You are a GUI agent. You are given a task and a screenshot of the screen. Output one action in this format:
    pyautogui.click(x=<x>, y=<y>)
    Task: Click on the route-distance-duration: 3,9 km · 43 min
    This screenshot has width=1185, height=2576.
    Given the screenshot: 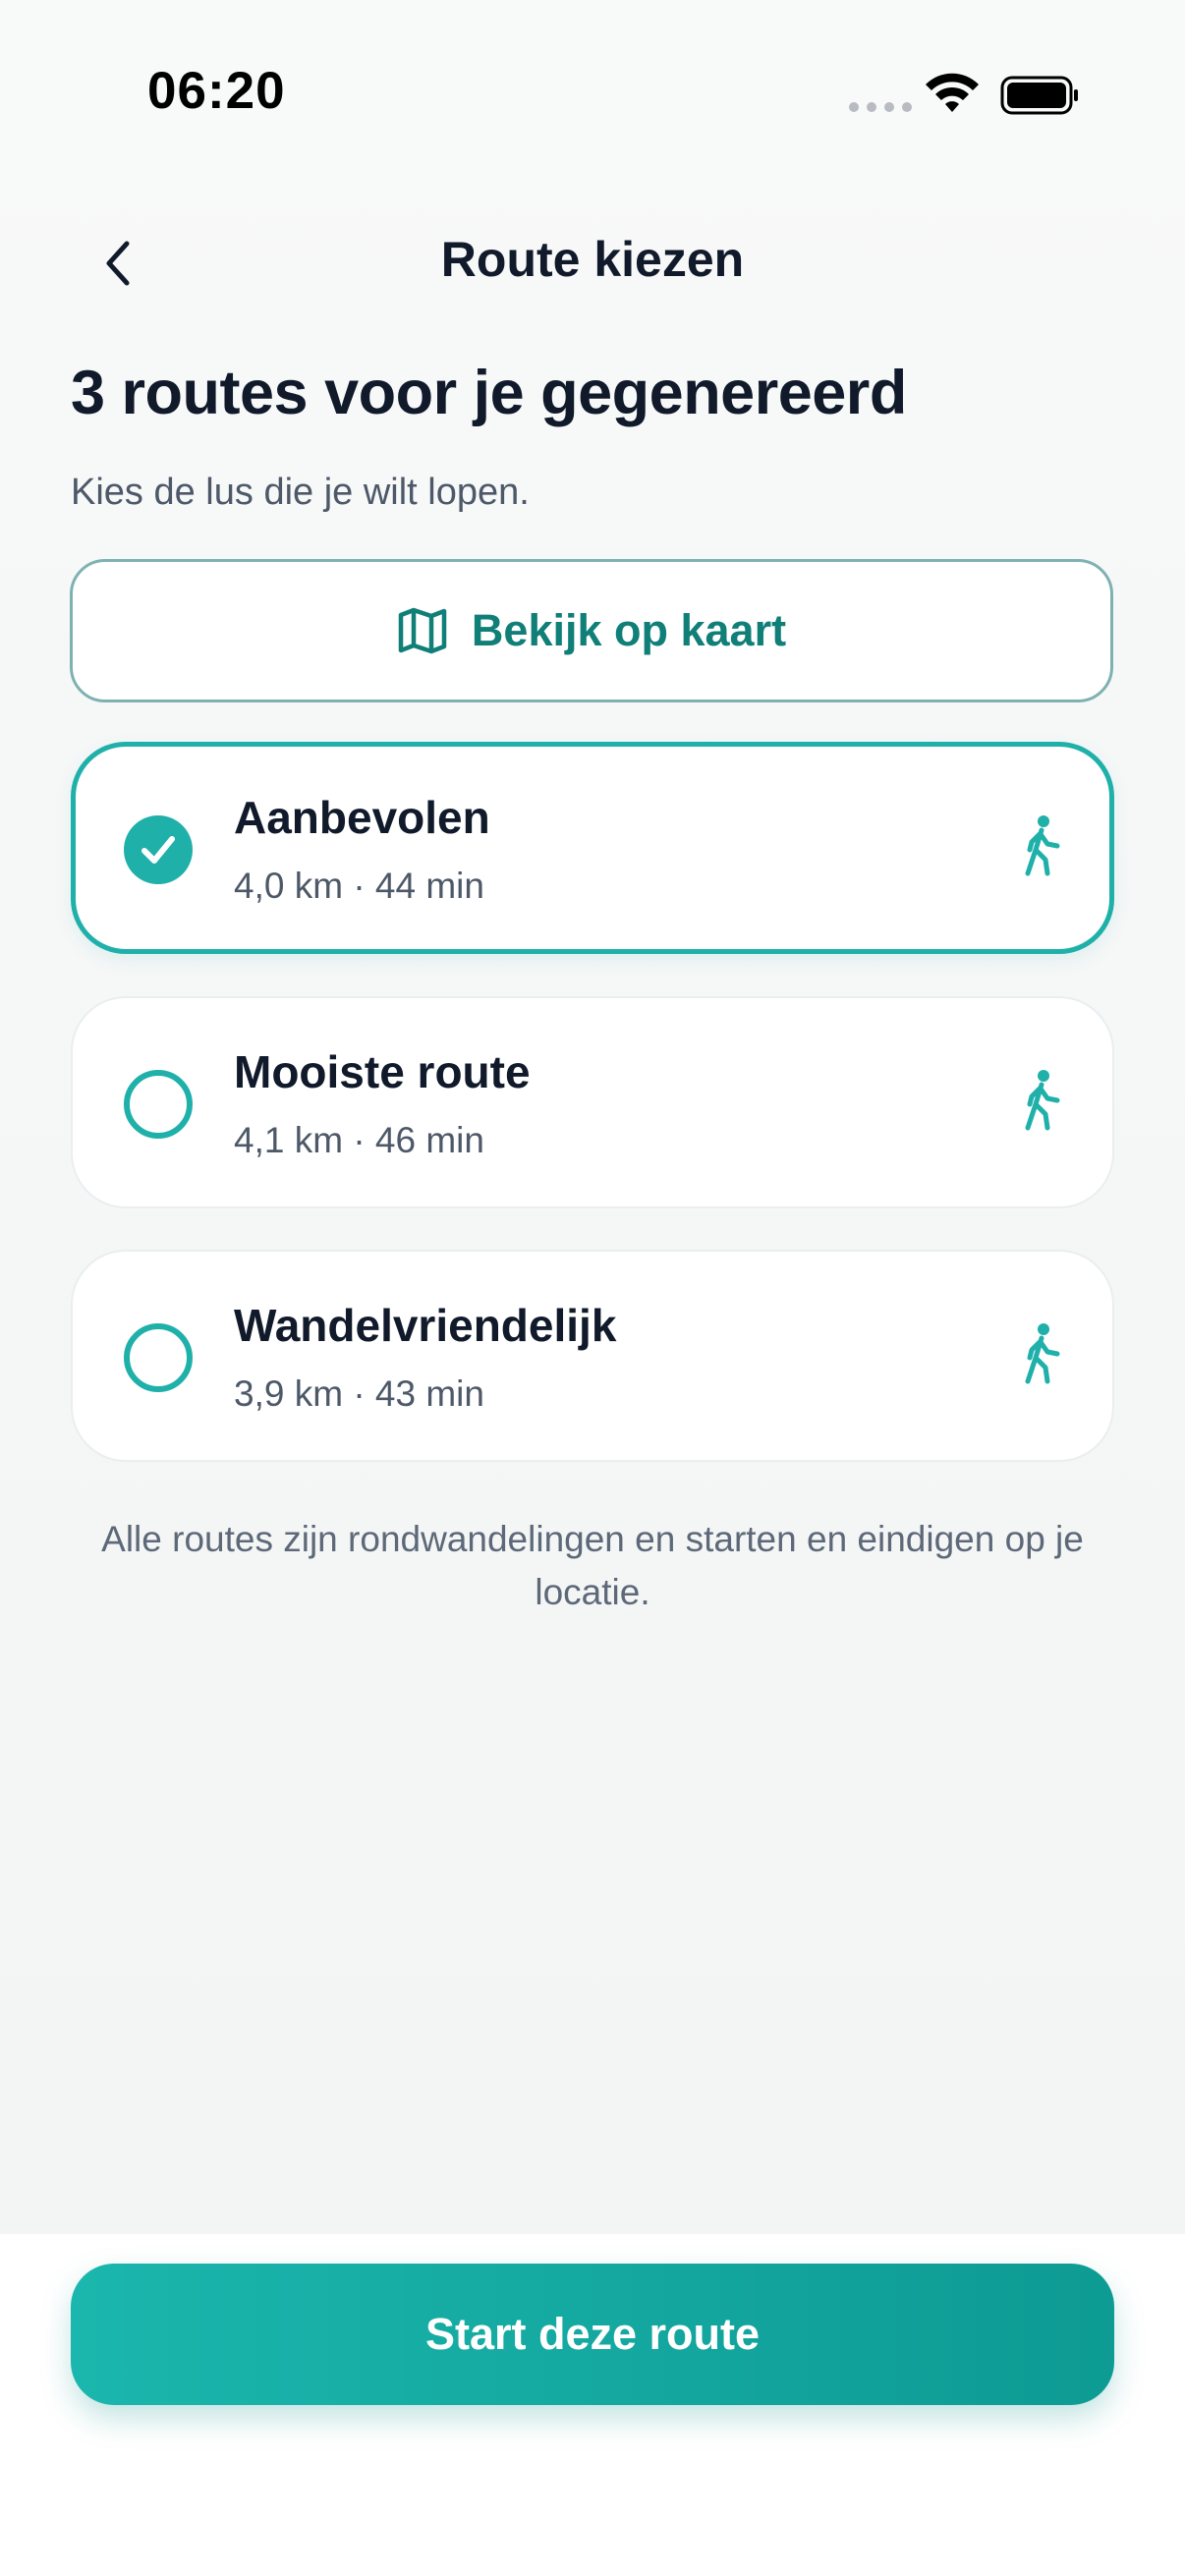 What is the action you would take?
    pyautogui.click(x=359, y=1393)
    